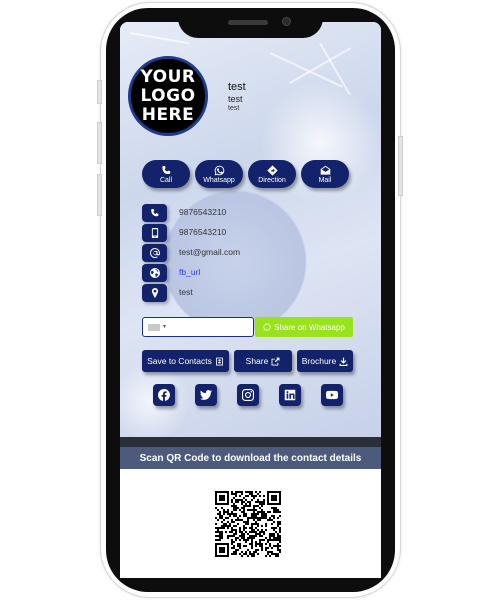 Image resolution: width=500 pixels, height=600 pixels. What do you see at coordinates (272, 180) in the screenshot?
I see `direction-label: Direction` at bounding box center [272, 180].